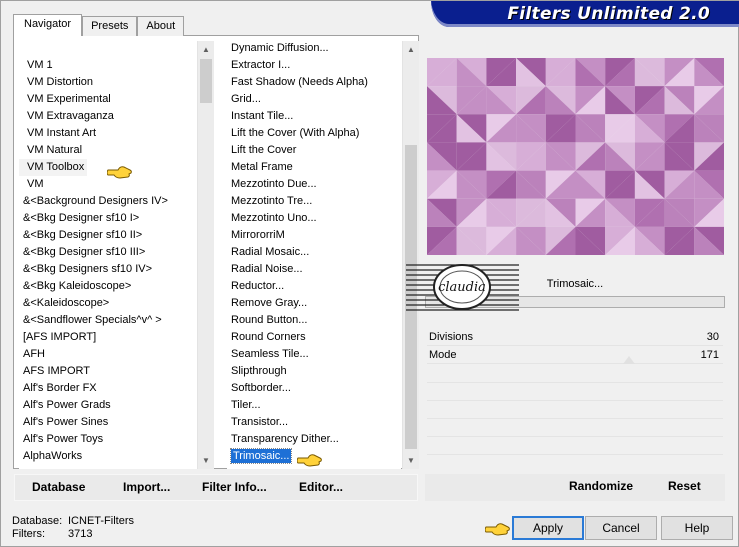  I want to click on category-item: VM Natural, so click(116, 150).